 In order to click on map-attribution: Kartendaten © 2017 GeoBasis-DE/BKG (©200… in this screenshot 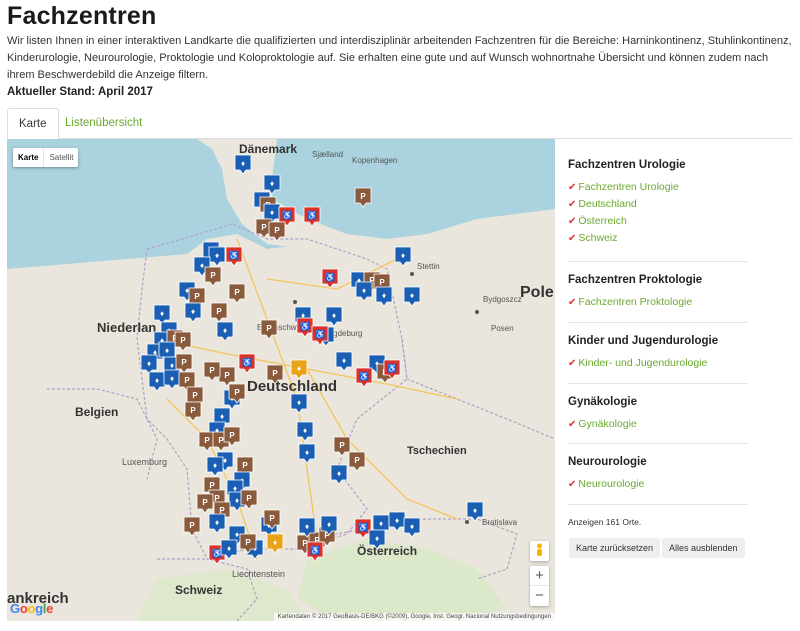, I will do `click(414, 617)`.